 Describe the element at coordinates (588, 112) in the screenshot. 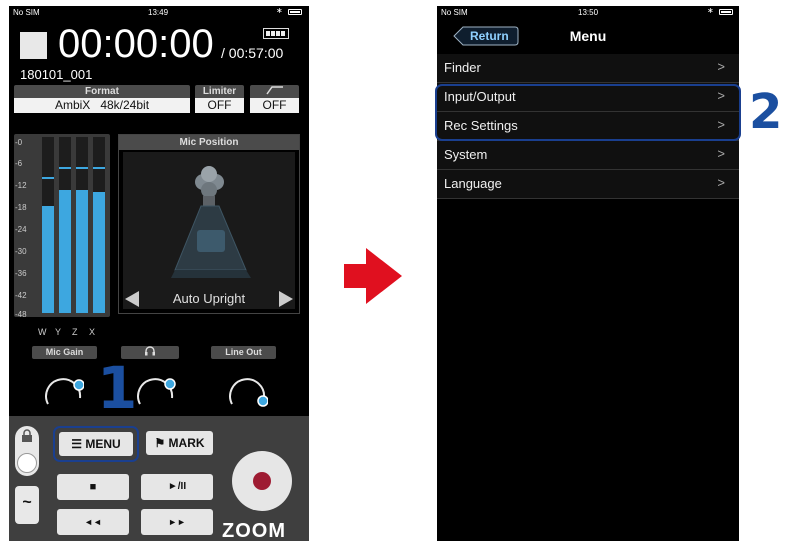

I see `highlight-frame` at that location.